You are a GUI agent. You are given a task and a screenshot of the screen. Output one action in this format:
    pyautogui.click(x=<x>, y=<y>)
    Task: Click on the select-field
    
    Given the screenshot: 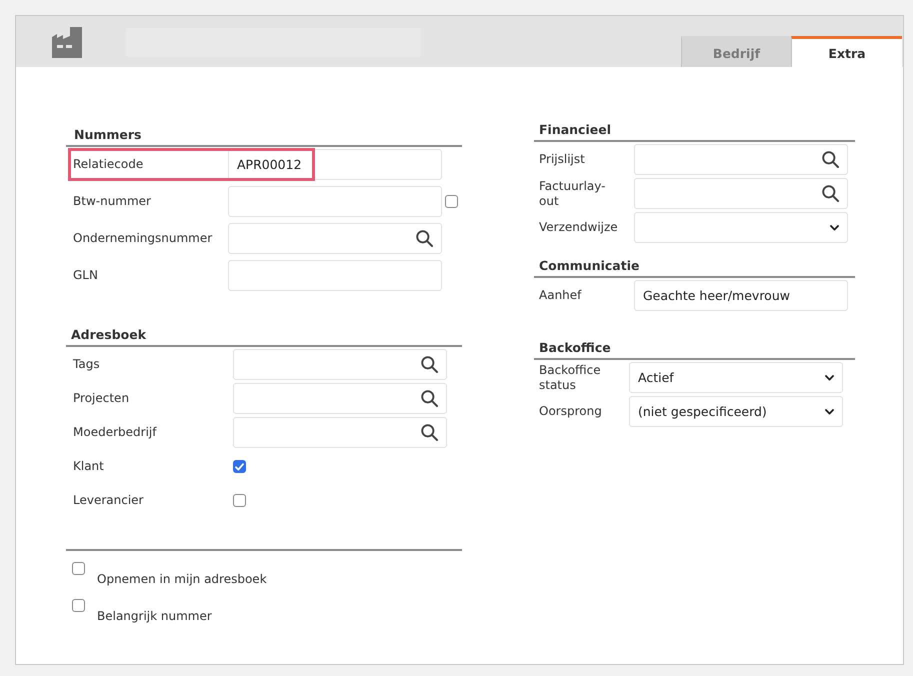 What is the action you would take?
    pyautogui.click(x=741, y=227)
    